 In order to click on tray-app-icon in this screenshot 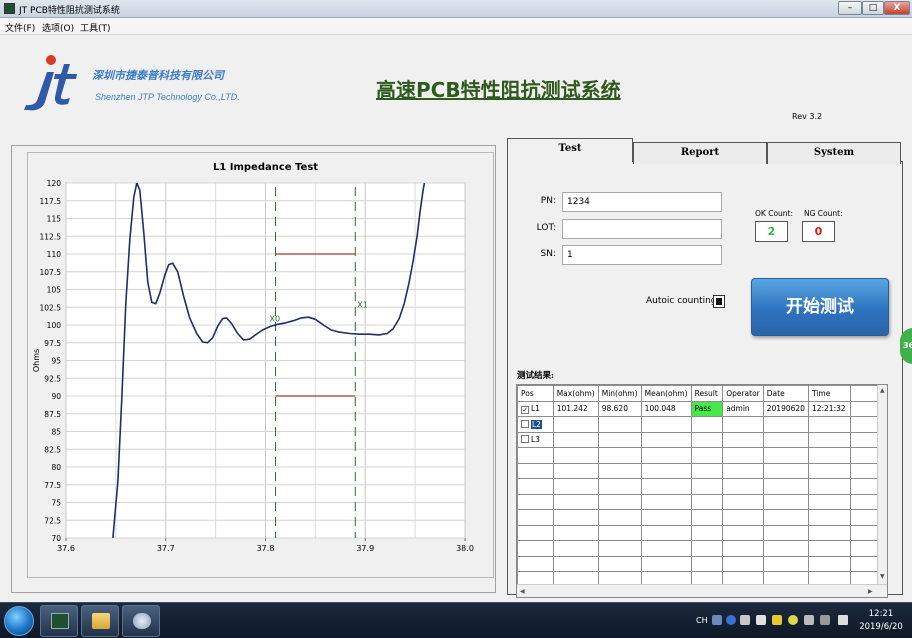, I will do `click(745, 620)`.